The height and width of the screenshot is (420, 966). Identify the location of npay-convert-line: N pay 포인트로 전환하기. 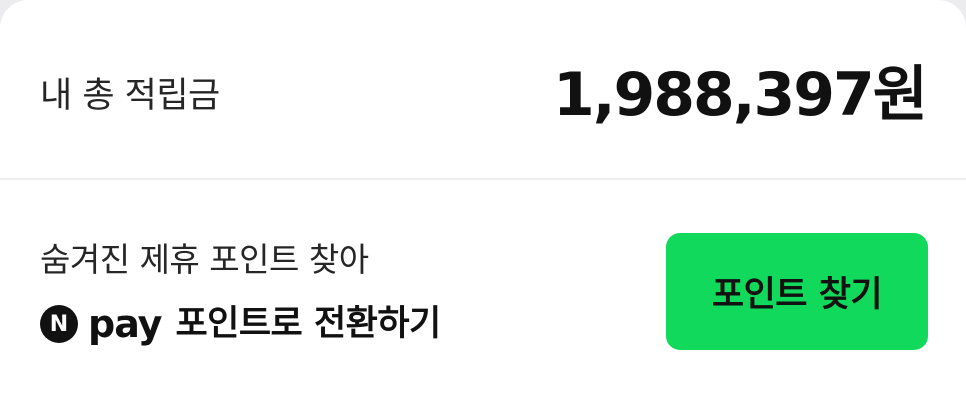
(240, 324).